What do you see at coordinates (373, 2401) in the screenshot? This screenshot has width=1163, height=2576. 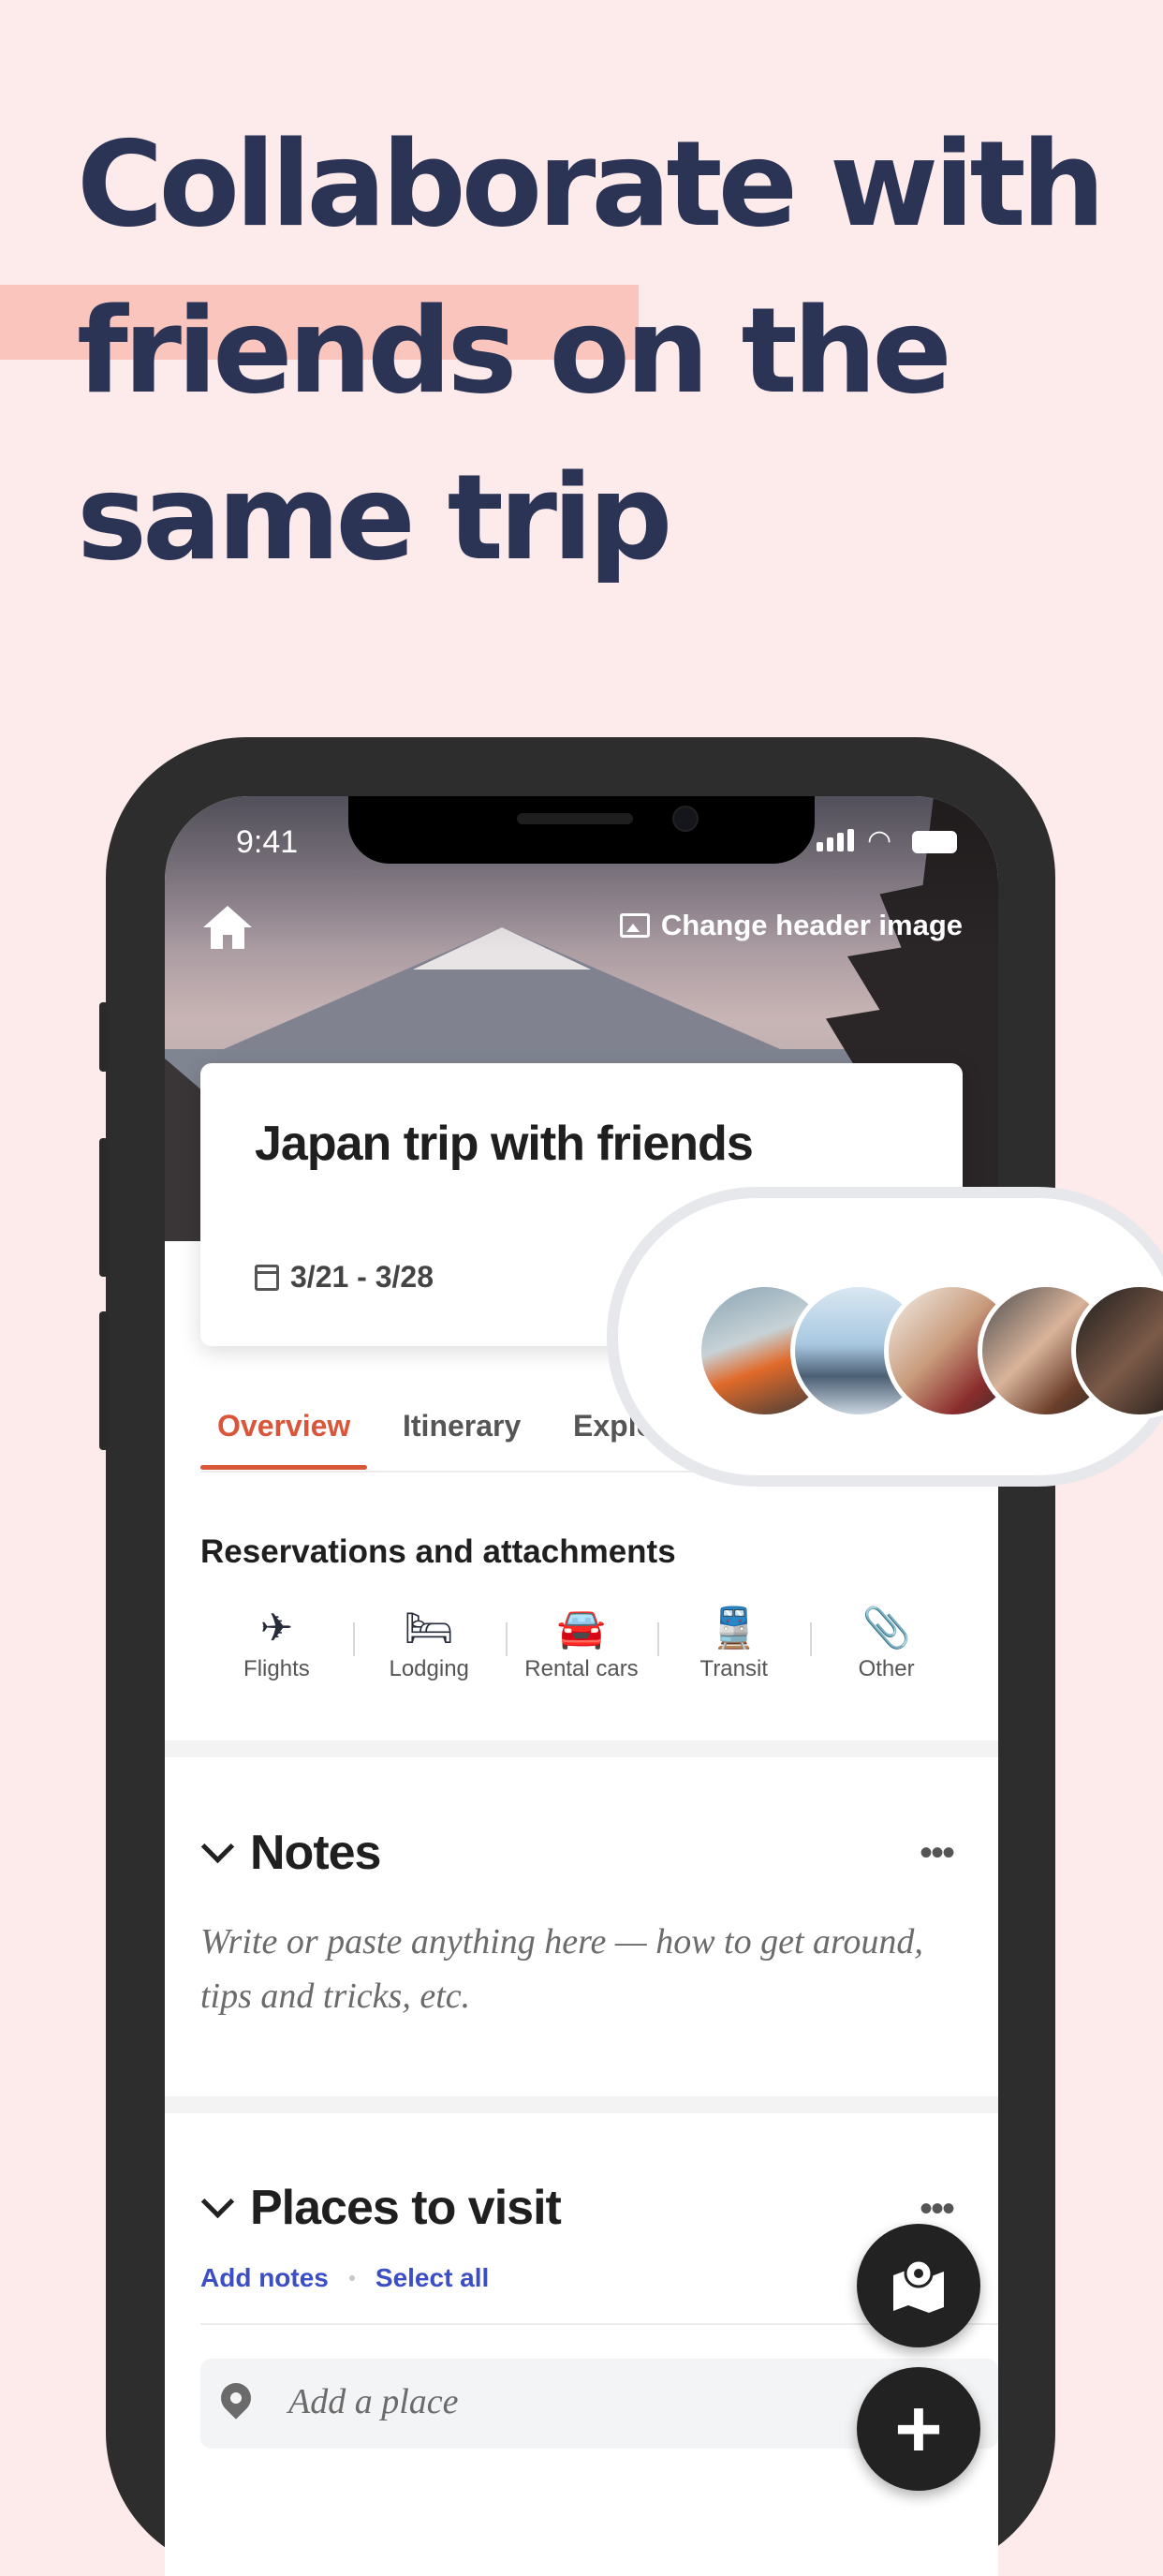 I see `add-place-placeholder: Add a place` at bounding box center [373, 2401].